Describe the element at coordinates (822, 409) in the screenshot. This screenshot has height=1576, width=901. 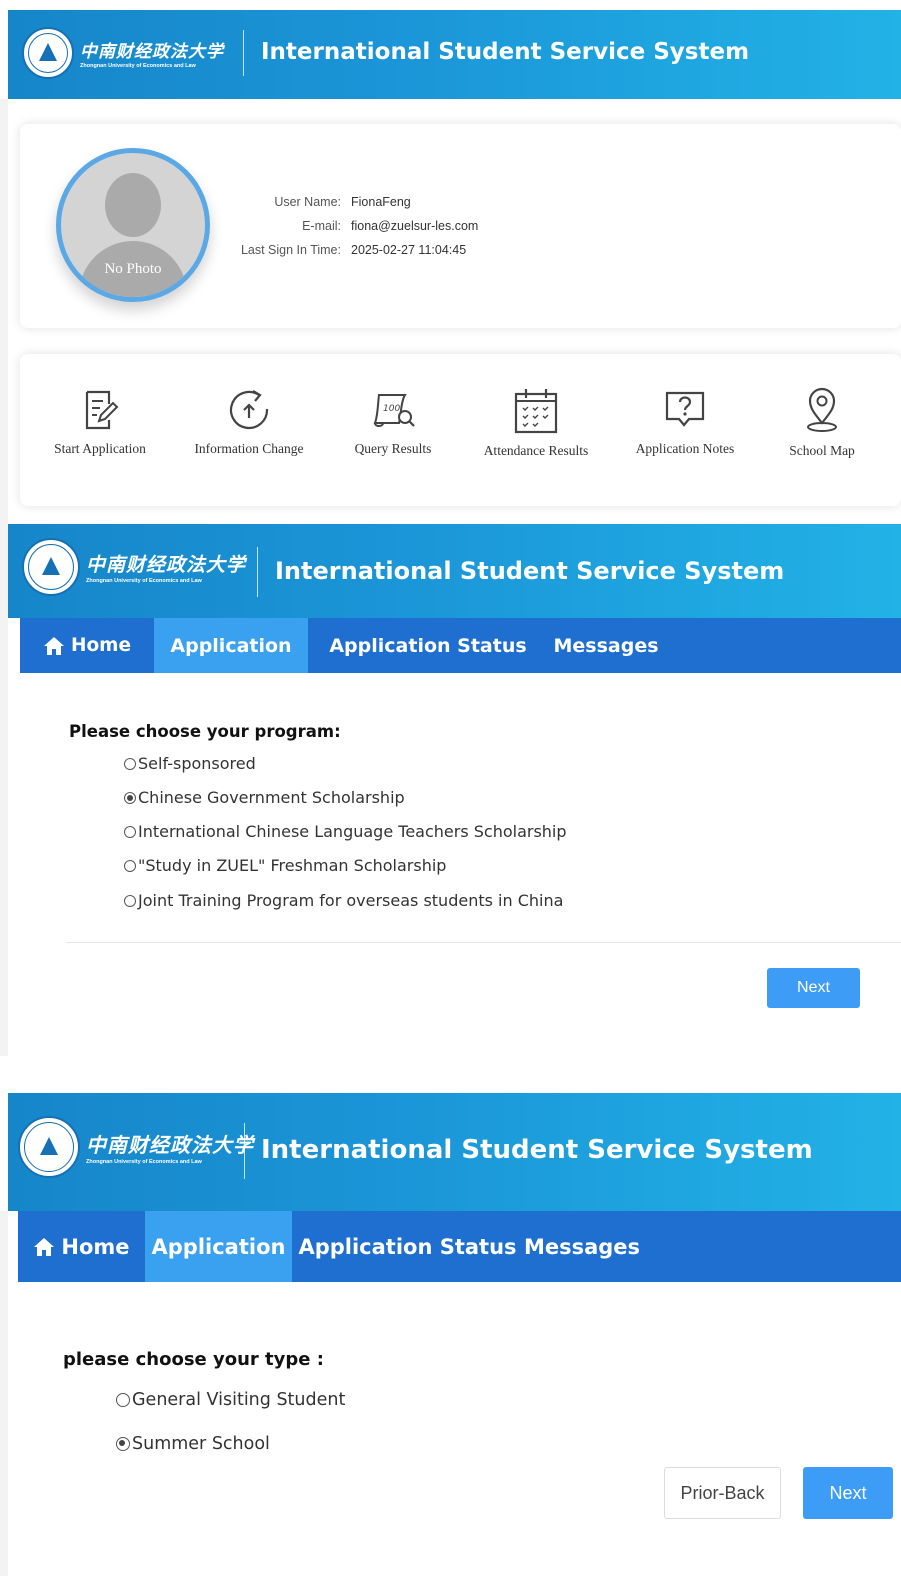
I see `map-pin-icon` at that location.